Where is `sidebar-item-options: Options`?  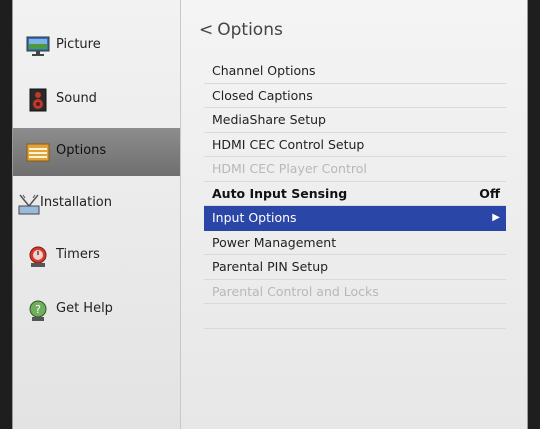 sidebar-item-options: Options is located at coordinates (96, 152).